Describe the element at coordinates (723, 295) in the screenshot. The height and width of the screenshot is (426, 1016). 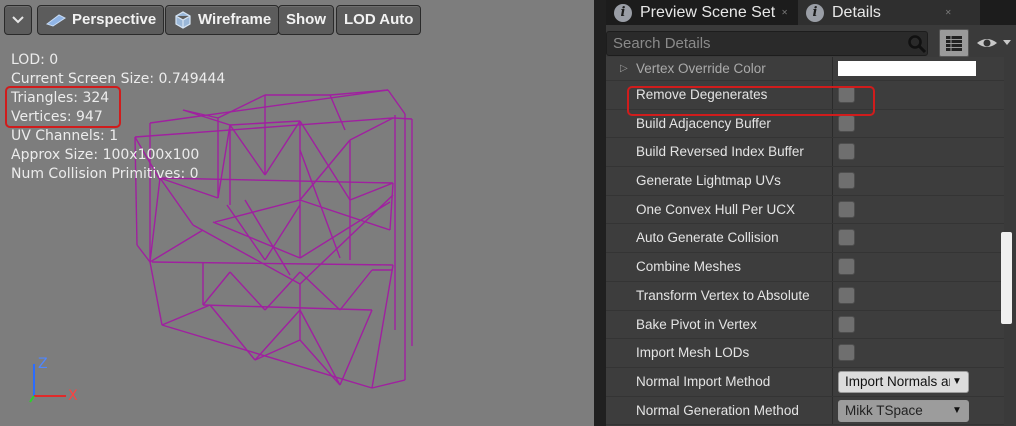
I see `property-label: Transform Vertex to Absolute` at that location.